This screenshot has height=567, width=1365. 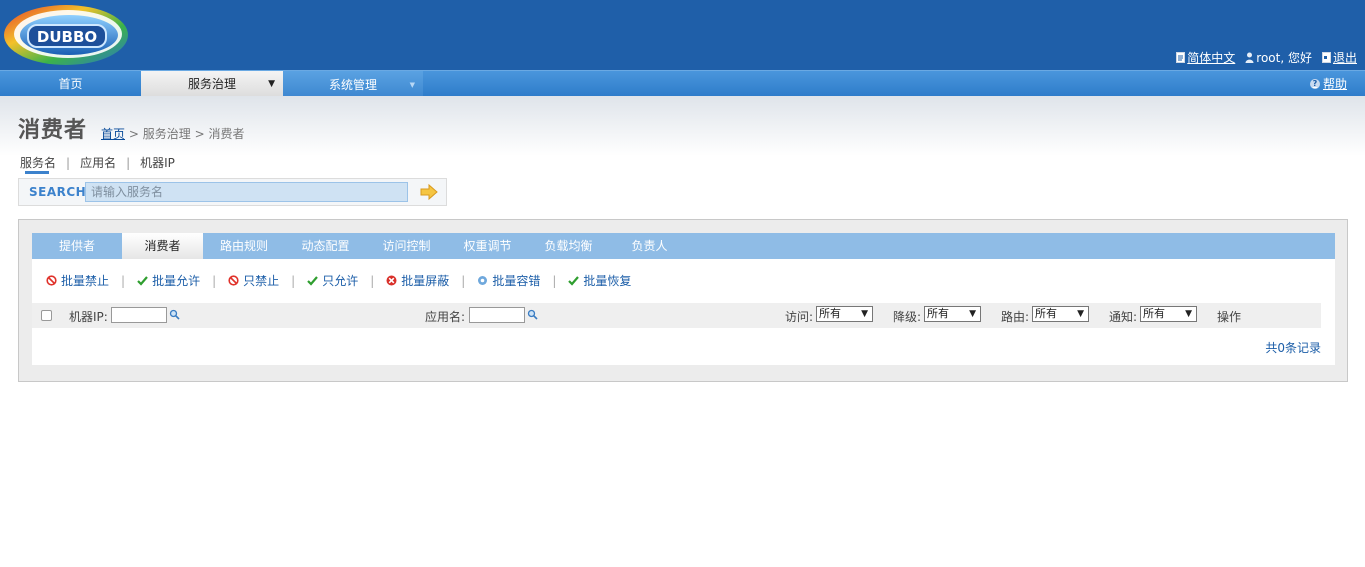 What do you see at coordinates (46, 315) in the screenshot?
I see `select-all-checkbox` at bounding box center [46, 315].